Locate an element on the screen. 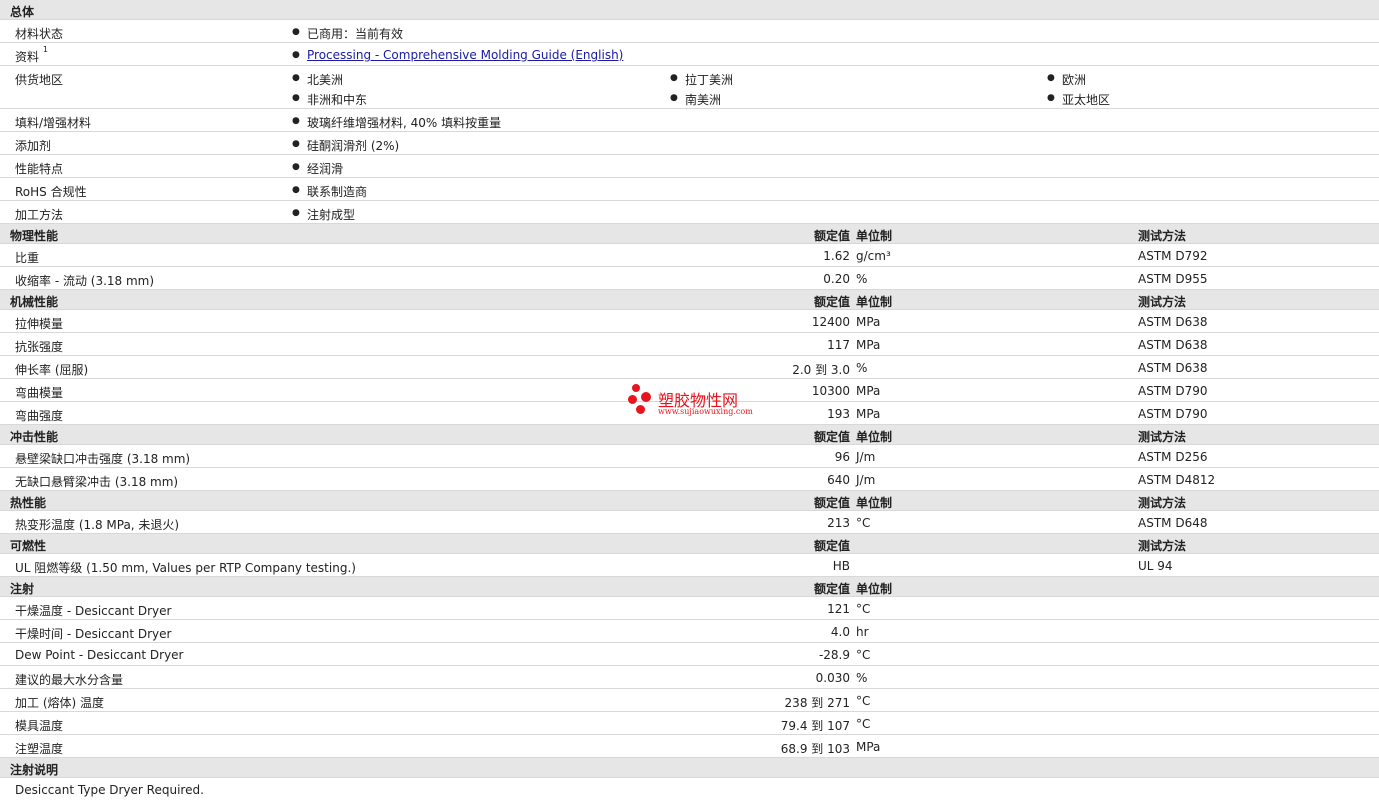 Image resolution: width=1379 pixels, height=804 pixels. region-item: 北美洲 is located at coordinates (317, 79).